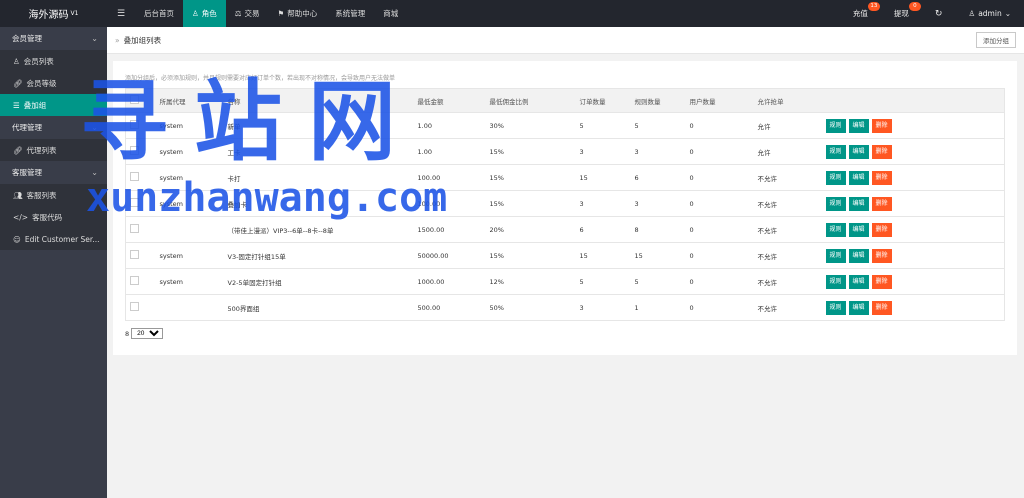  Describe the element at coordinates (860, 13) in the screenshot. I see `recharge-link: 充值 13` at that location.